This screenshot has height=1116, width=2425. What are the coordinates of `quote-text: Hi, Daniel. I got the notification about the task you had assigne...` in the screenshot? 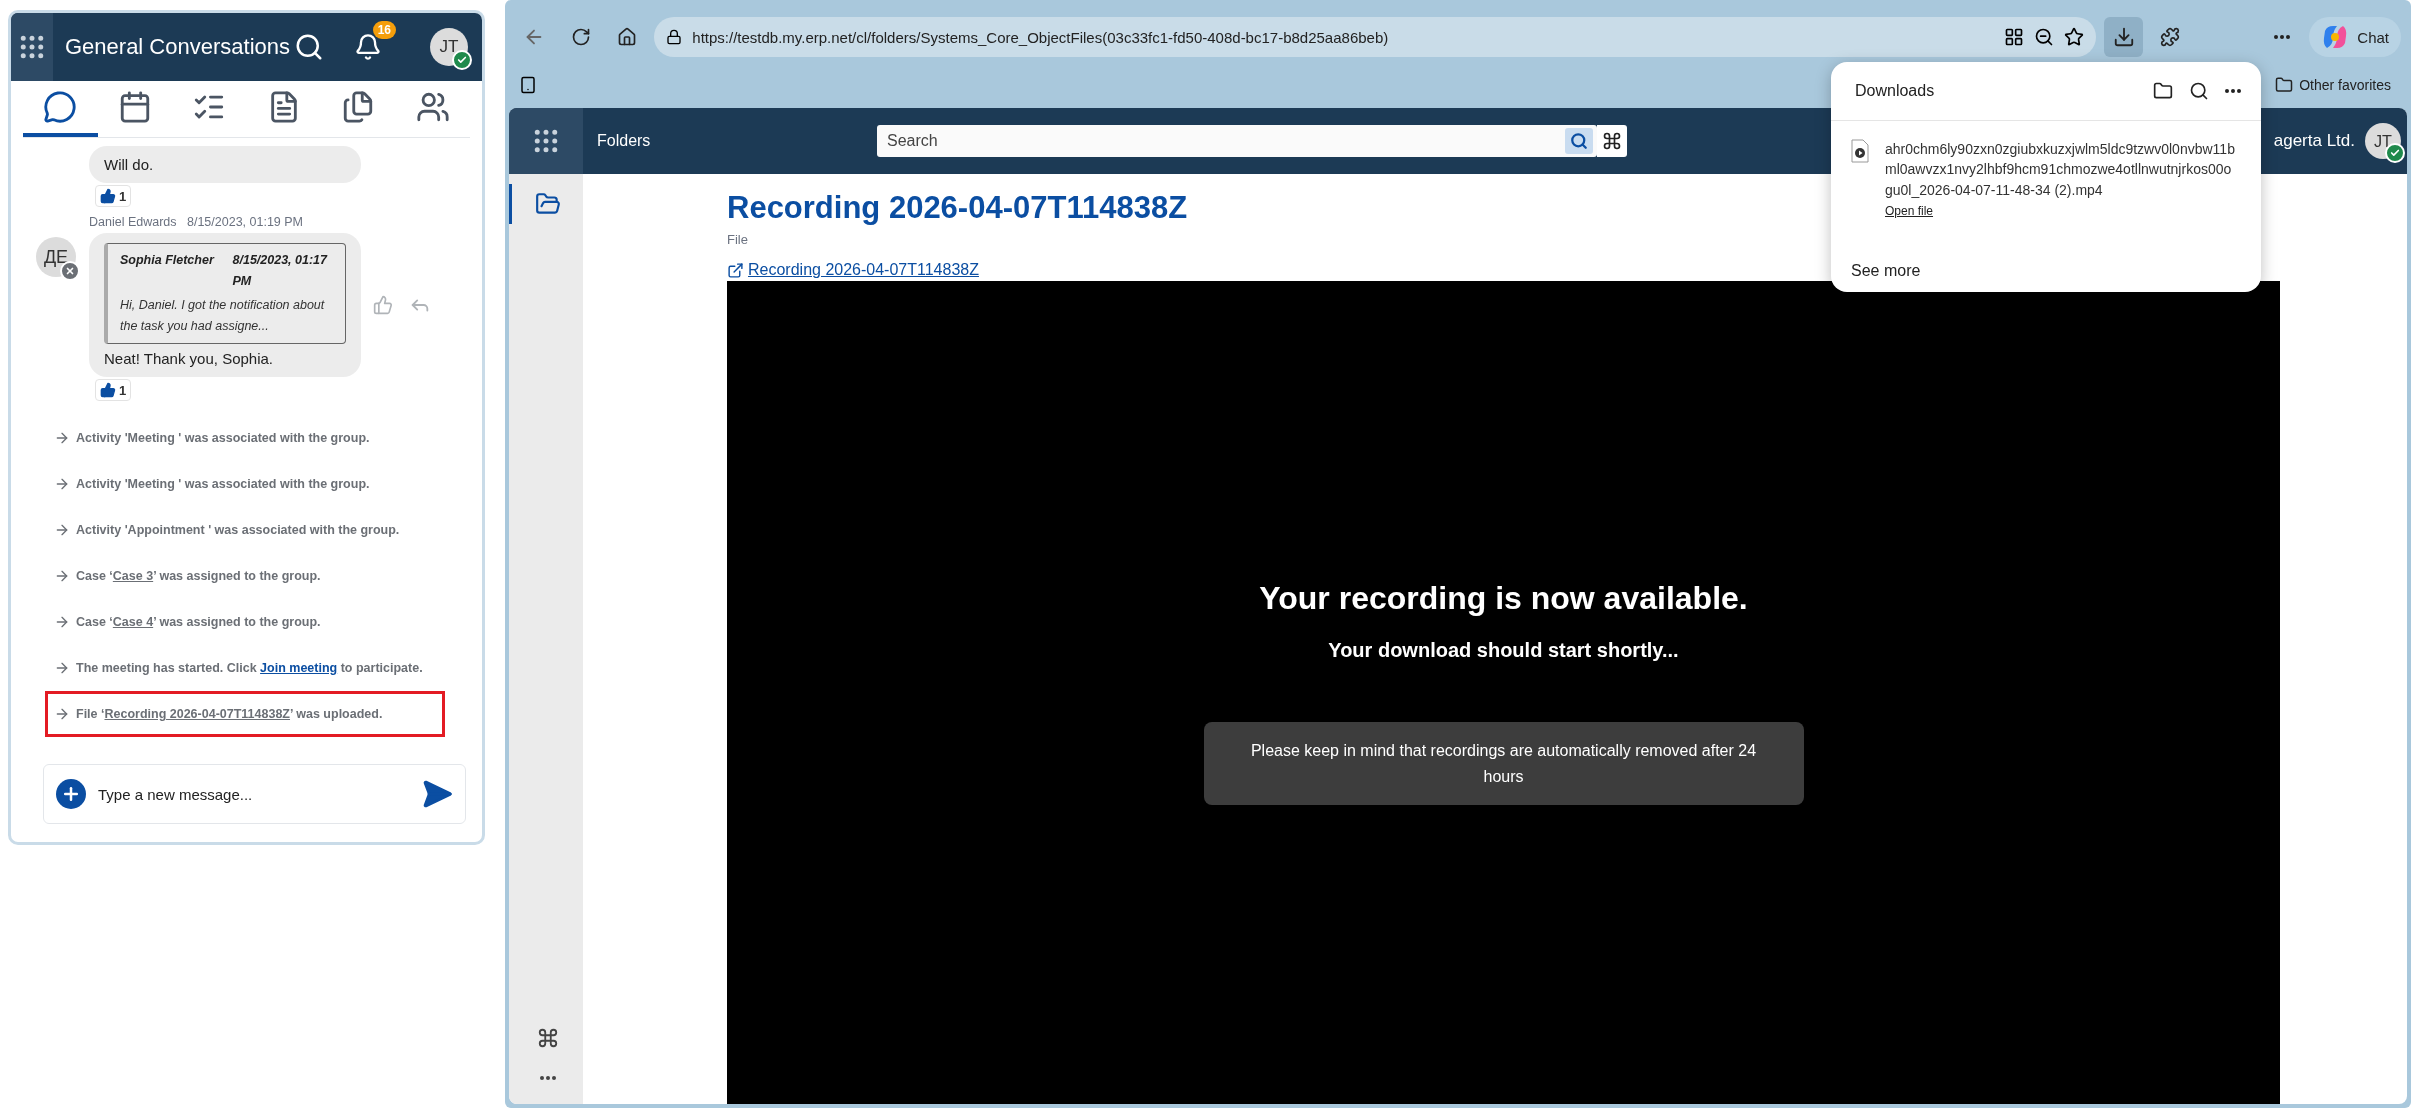 It's located at (223, 315).